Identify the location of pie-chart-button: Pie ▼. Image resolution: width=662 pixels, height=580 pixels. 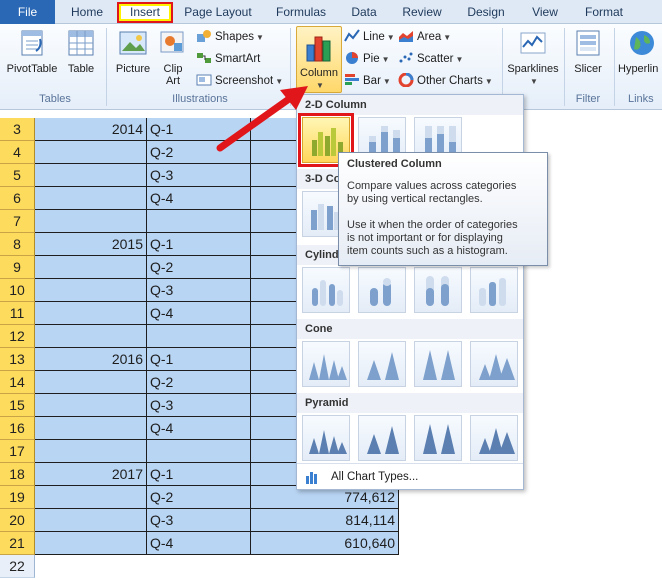
(367, 59).